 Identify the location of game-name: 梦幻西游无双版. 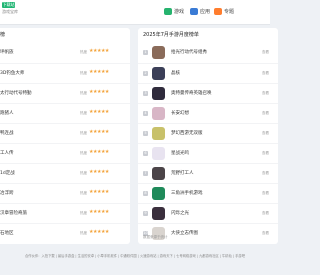
(187, 133).